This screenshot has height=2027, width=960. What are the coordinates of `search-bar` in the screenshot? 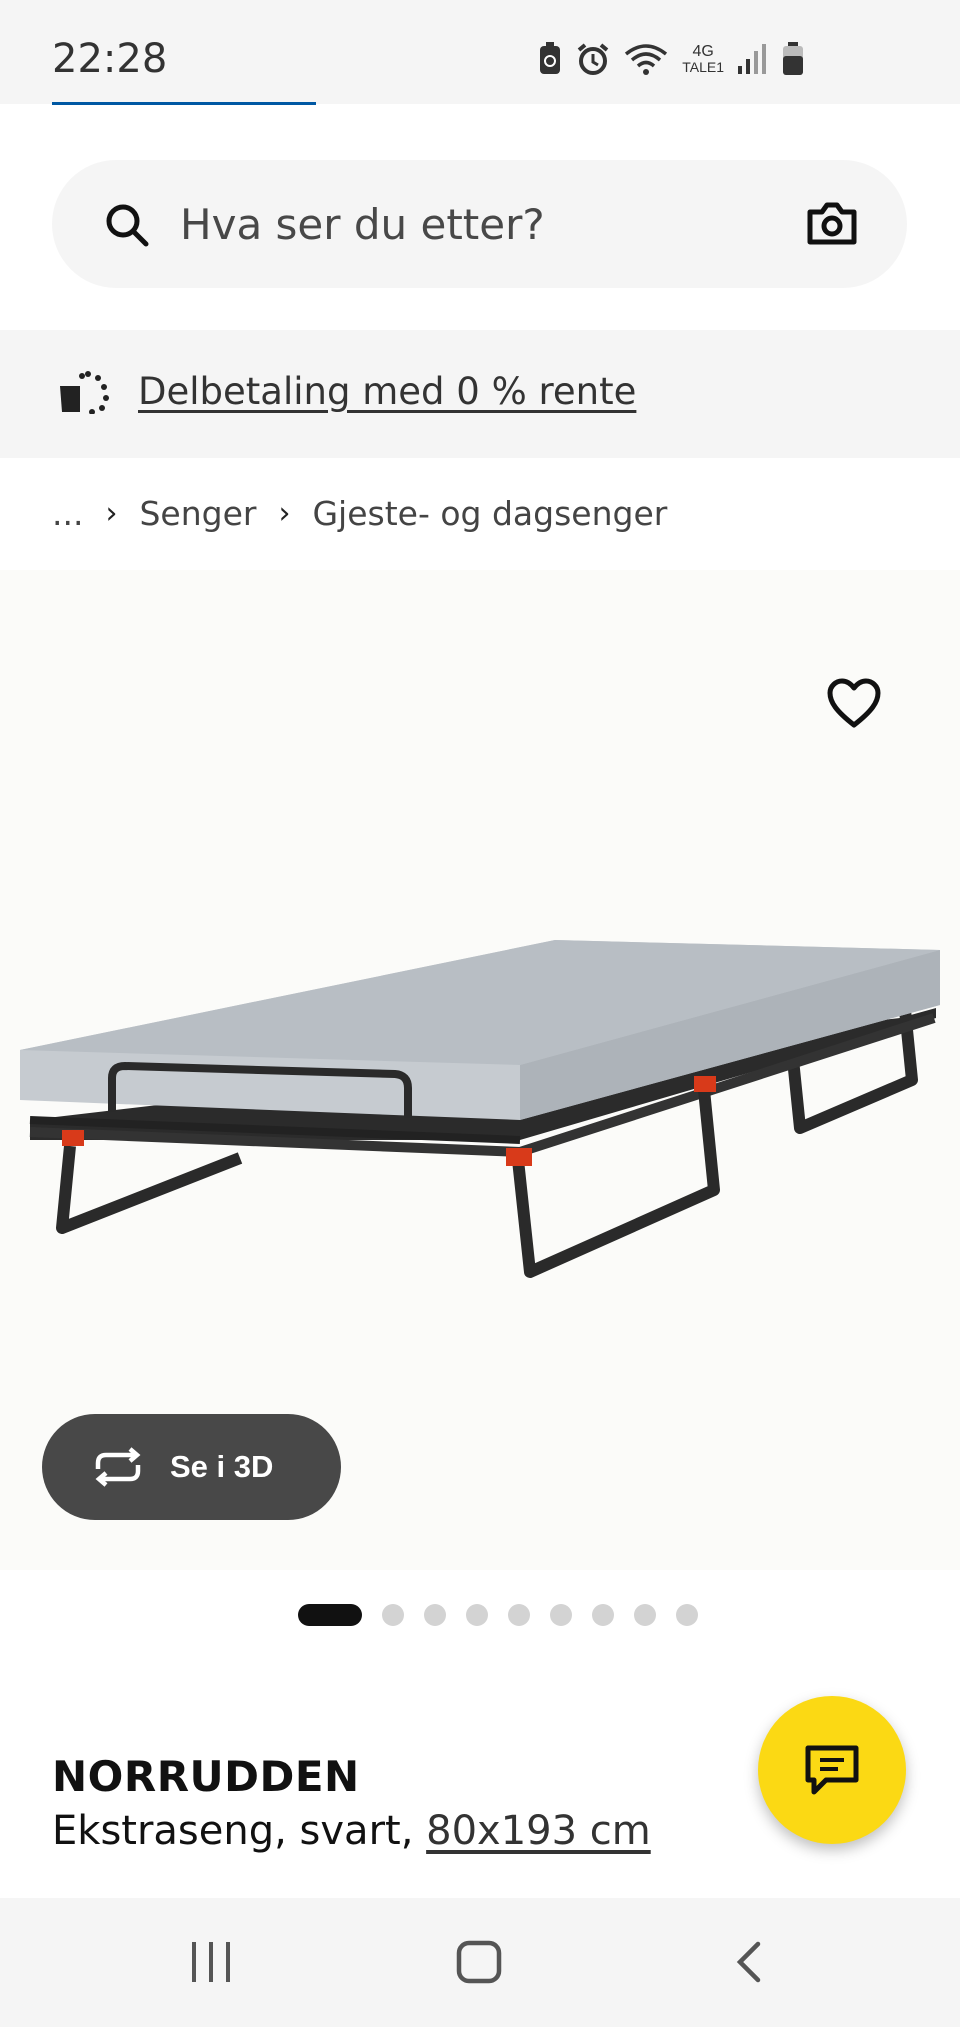 It's located at (479, 224).